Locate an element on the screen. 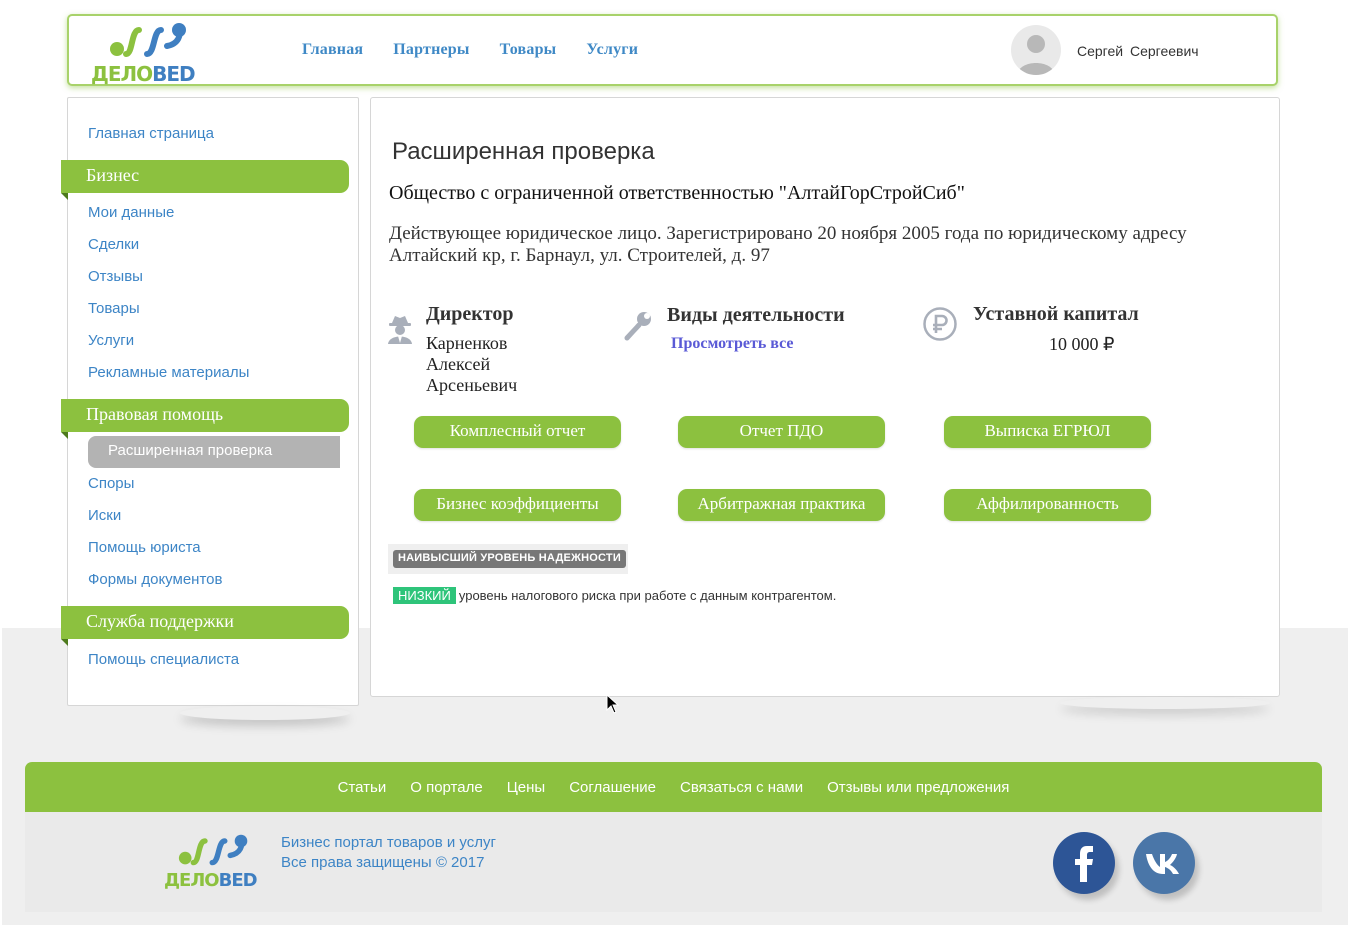  logo-text: ДЕЛОBED is located at coordinates (143, 74).